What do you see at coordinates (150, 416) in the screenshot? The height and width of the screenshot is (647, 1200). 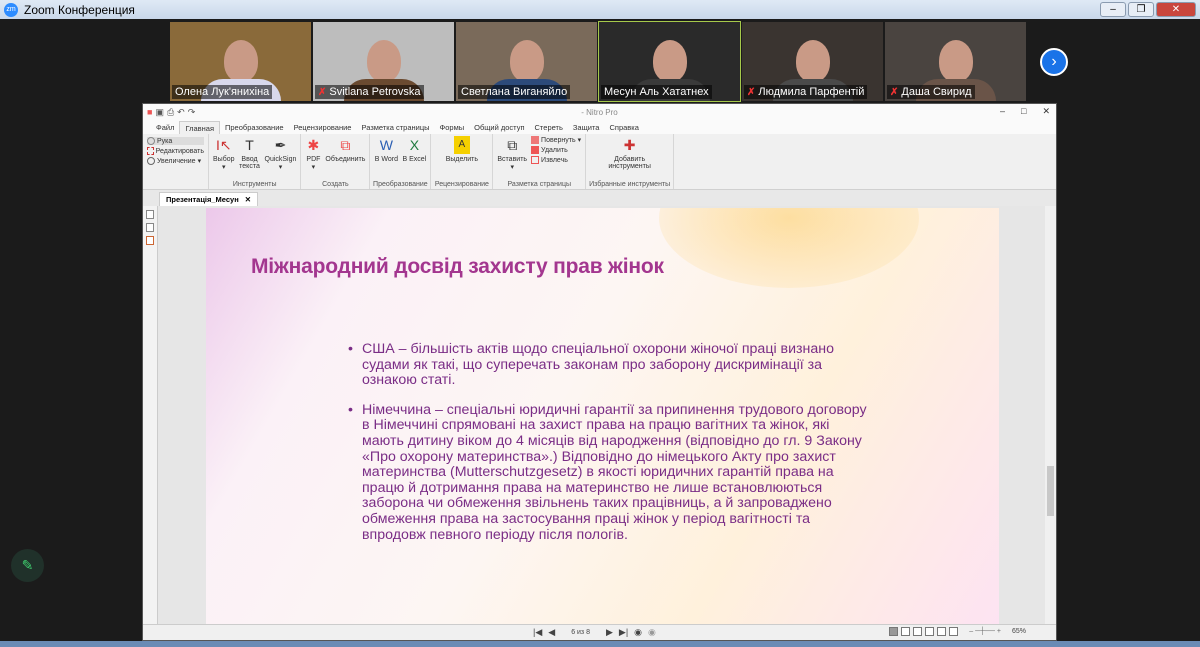 I see `left-sidebar` at bounding box center [150, 416].